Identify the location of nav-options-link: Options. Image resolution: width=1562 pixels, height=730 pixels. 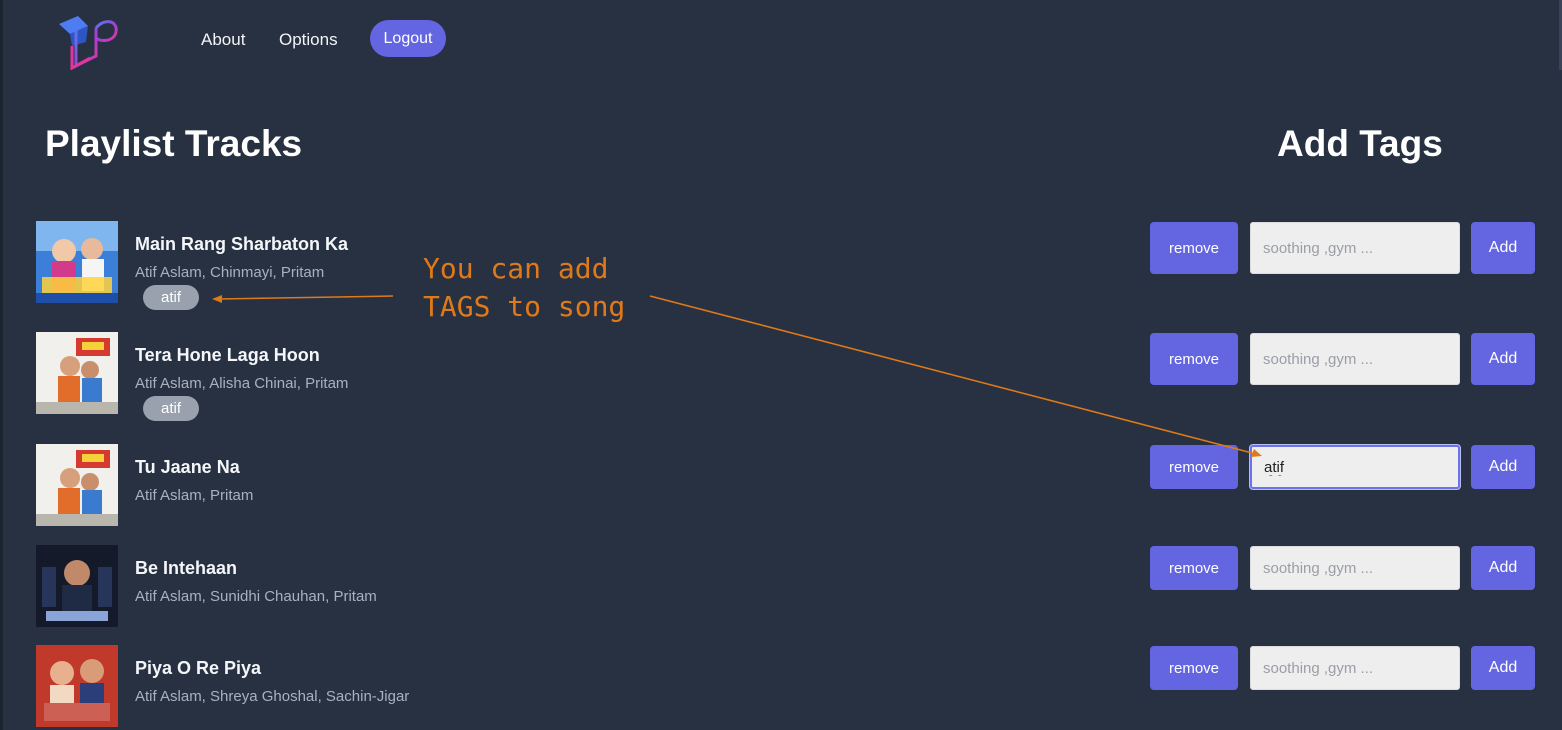
(308, 40).